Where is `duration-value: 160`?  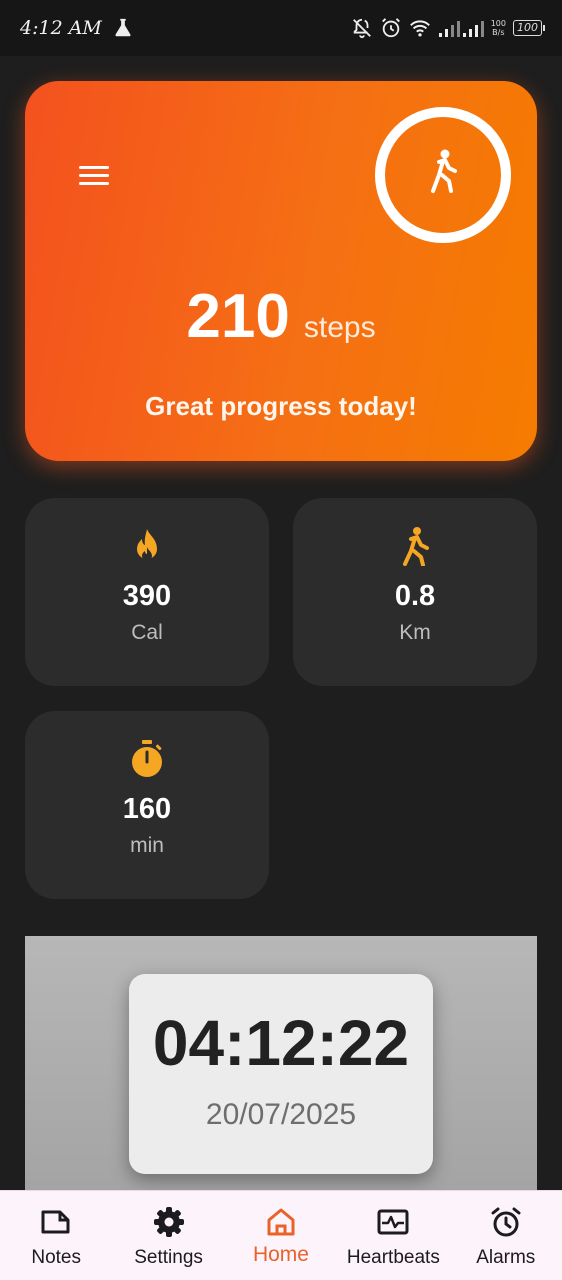 duration-value: 160 is located at coordinates (147, 809).